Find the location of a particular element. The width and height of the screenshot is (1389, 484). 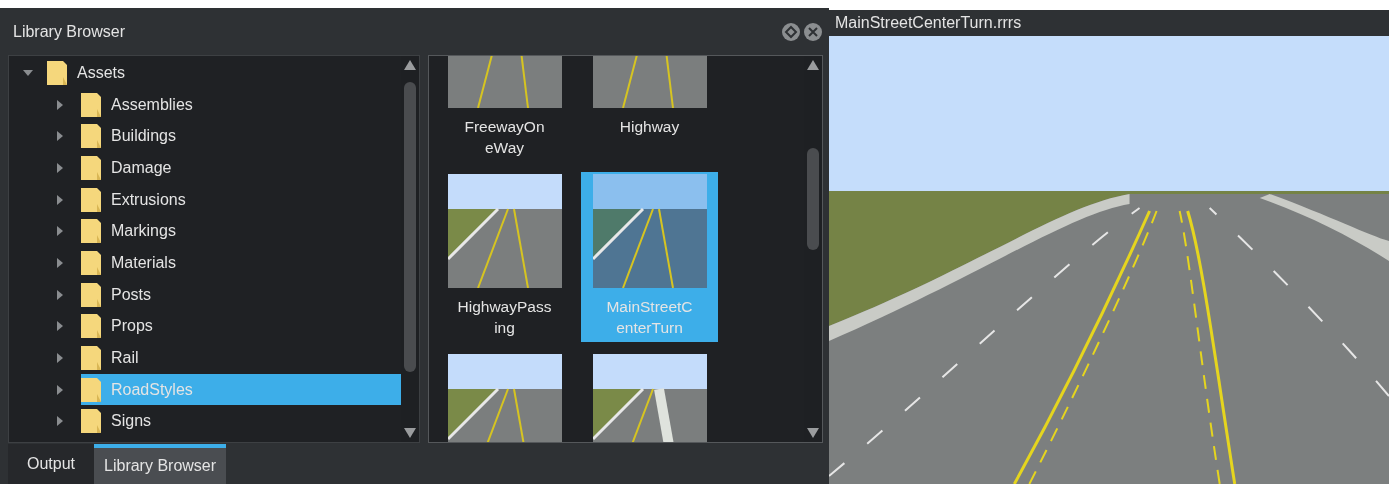

road-style-tile: HighwayPass ing is located at coordinates (504, 257).